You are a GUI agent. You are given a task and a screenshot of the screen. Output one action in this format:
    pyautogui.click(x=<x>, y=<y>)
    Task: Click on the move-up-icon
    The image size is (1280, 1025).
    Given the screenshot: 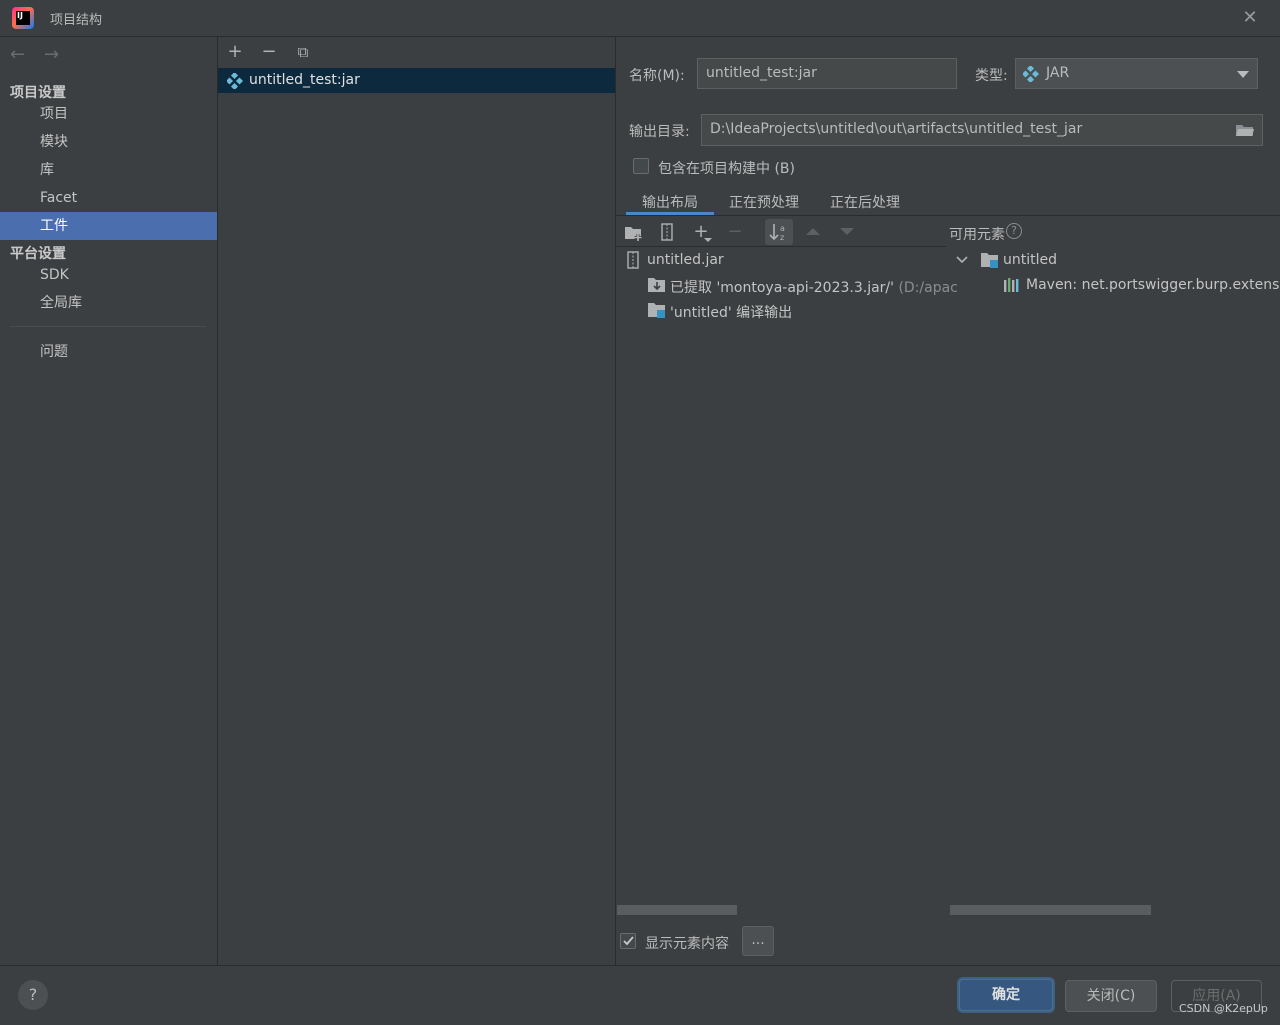 What is the action you would take?
    pyautogui.click(x=813, y=231)
    